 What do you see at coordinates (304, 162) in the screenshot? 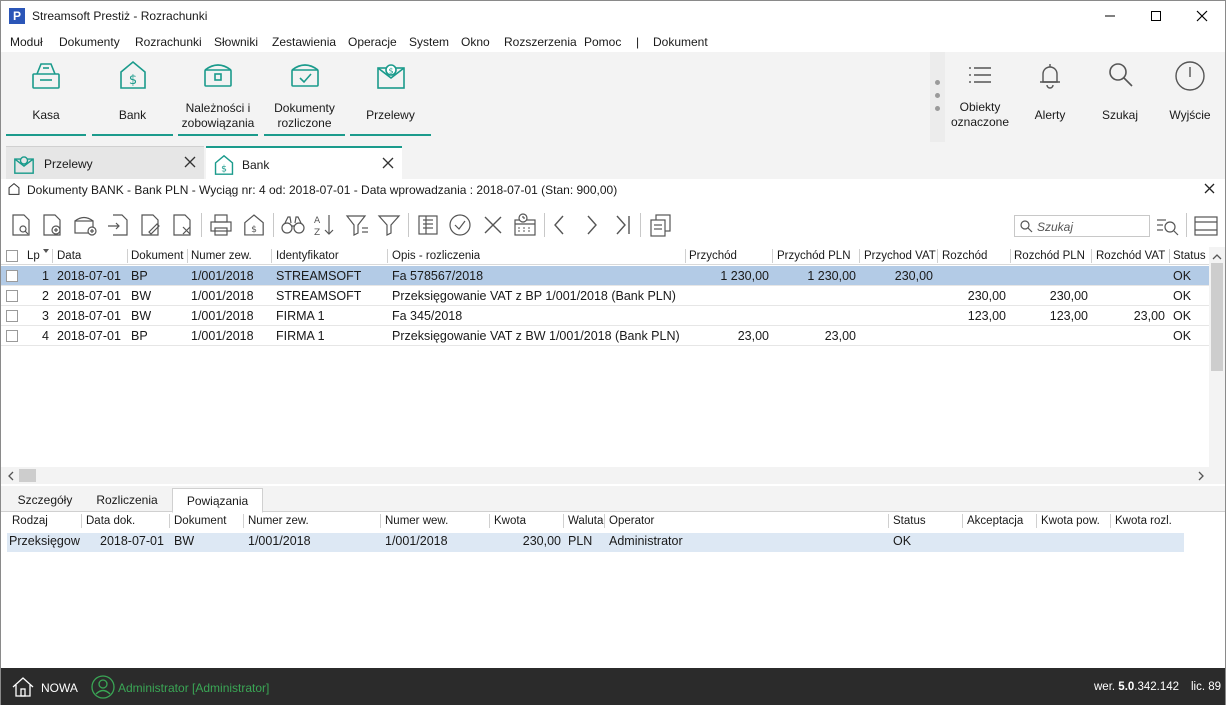
I see `tab-bank: $ Bank` at bounding box center [304, 162].